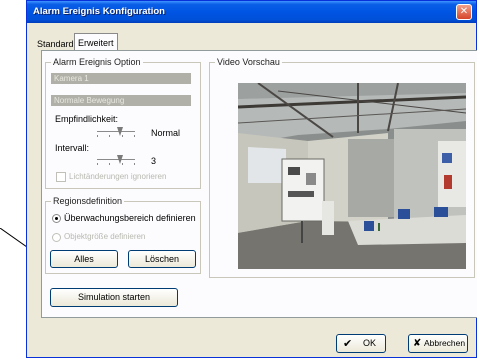  I want to click on close-button: ✕, so click(464, 12).